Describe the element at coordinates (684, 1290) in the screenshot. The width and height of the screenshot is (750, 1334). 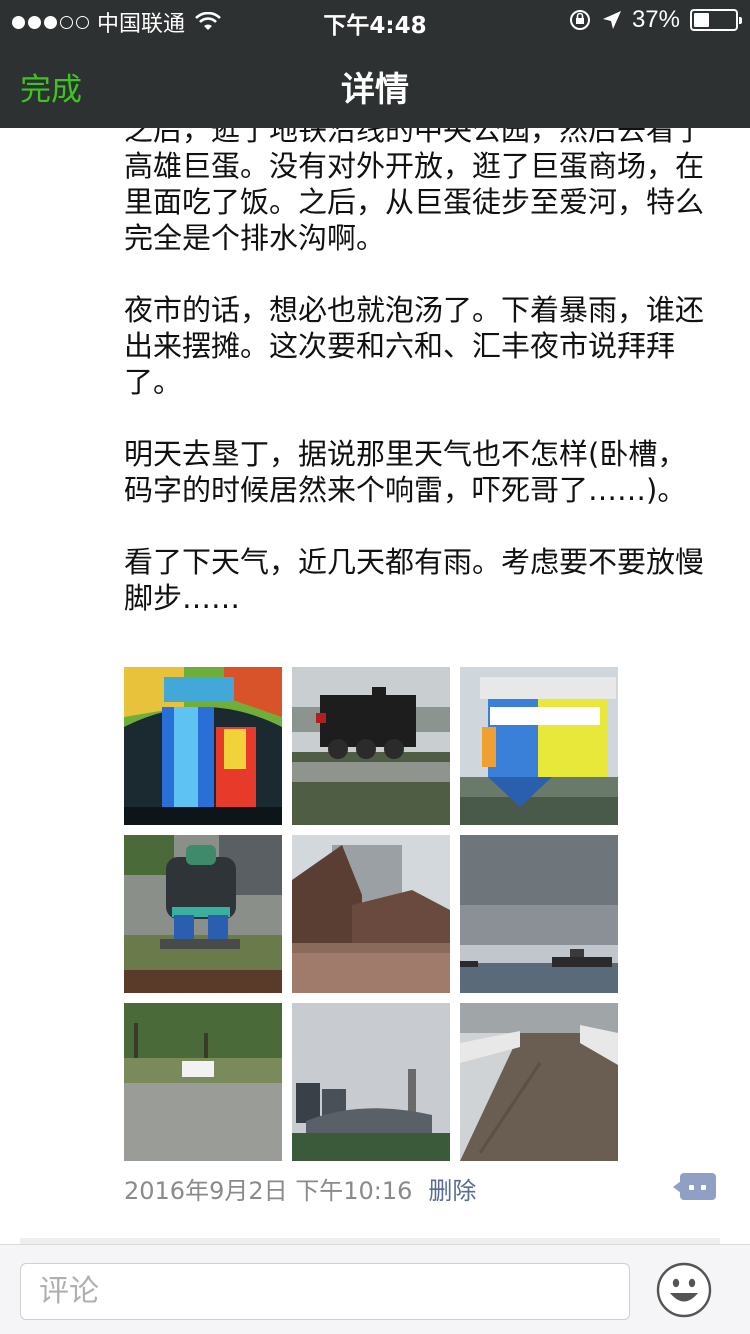
I see `smiley-face-icon` at that location.